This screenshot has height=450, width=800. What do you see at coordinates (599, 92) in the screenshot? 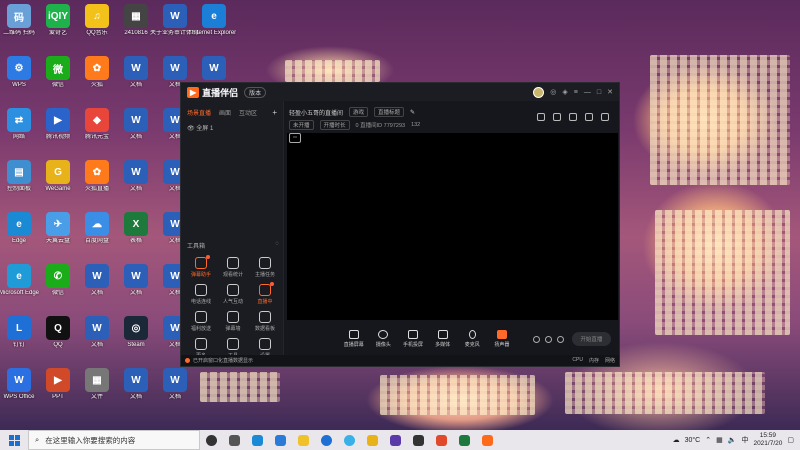
I see `maximize-icon: □` at bounding box center [599, 92].